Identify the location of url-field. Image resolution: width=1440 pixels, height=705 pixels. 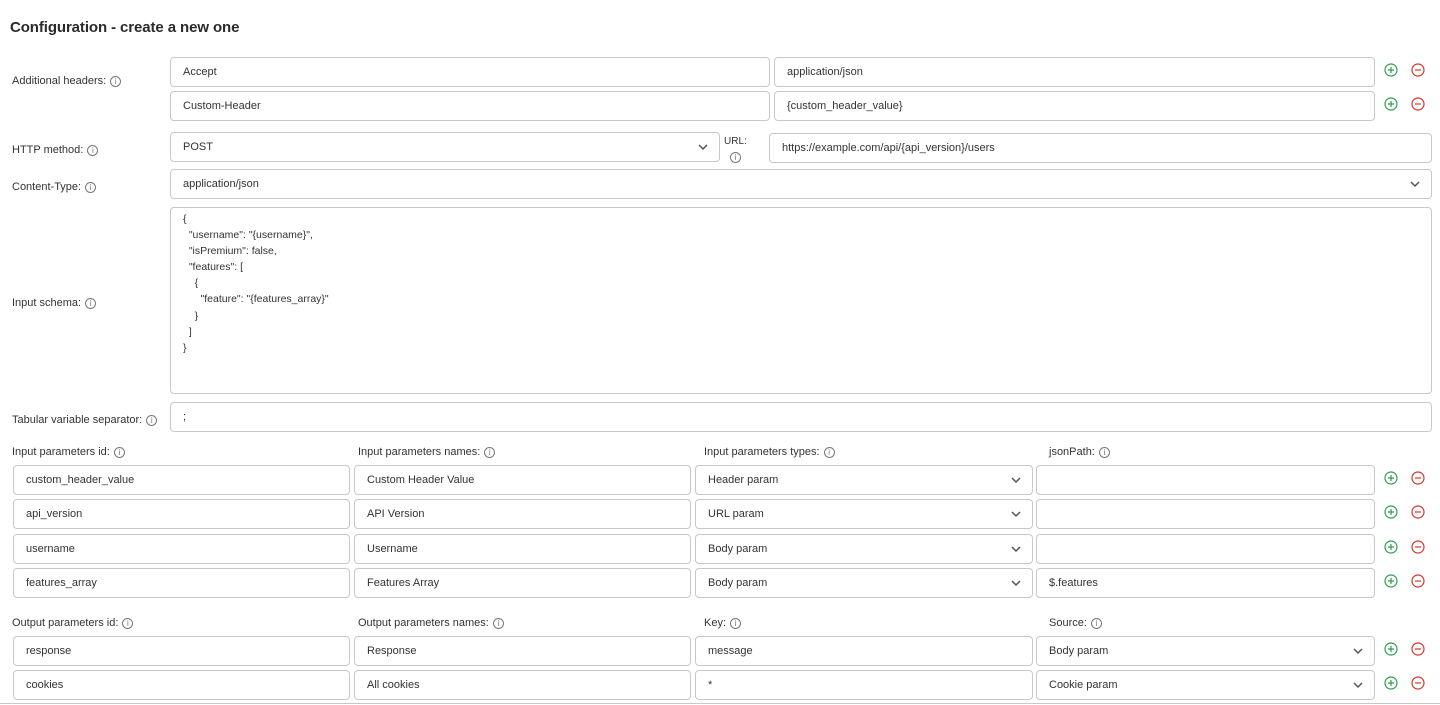
(1100, 148).